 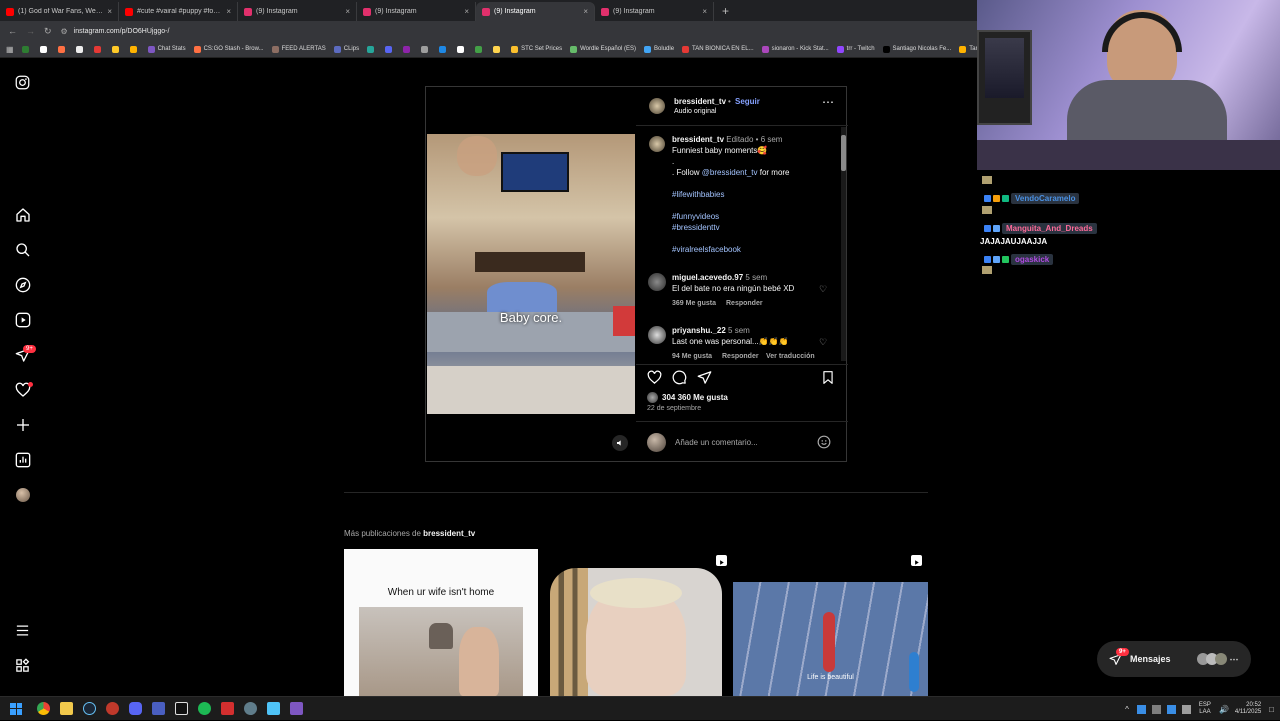 I want to click on emoji-icon, so click(x=824, y=444).